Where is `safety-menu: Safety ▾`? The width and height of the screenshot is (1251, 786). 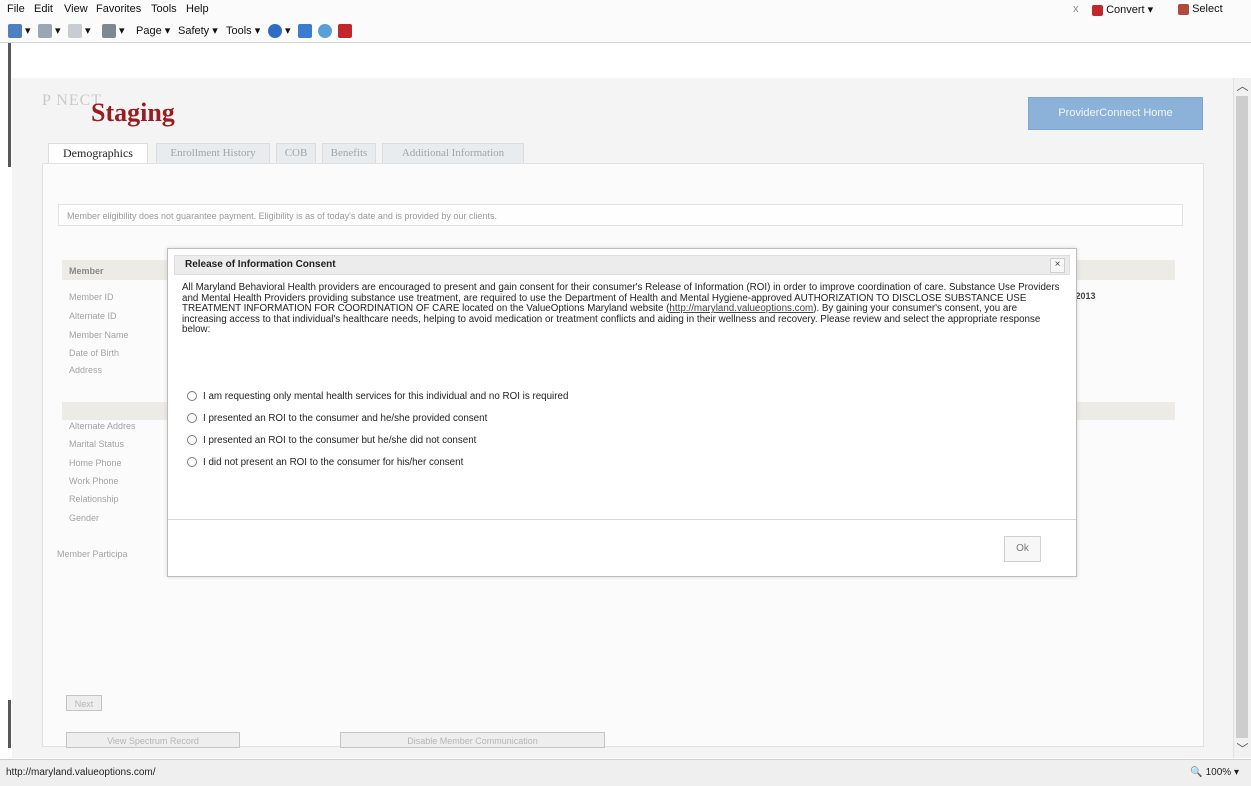
safety-menu: Safety ▾ is located at coordinates (198, 30).